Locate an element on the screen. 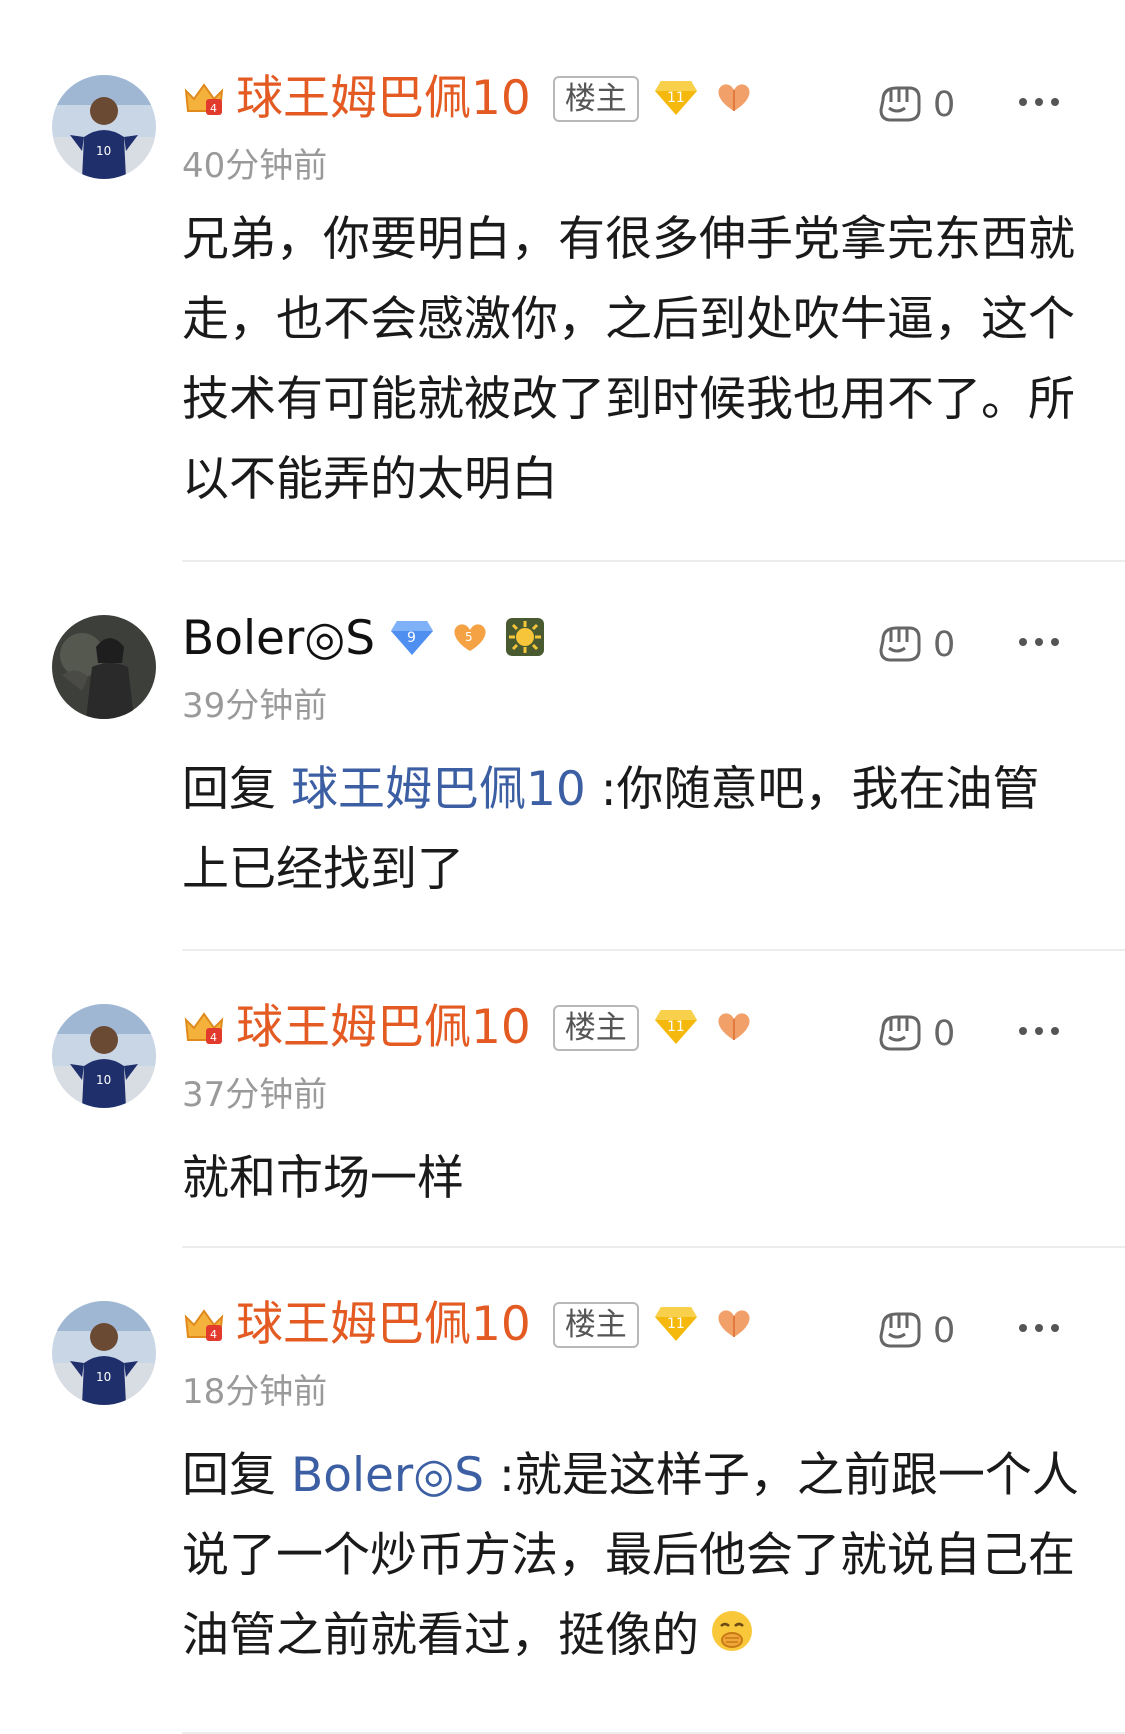  reply-to-user: Boler◎S is located at coordinates (387, 1475).